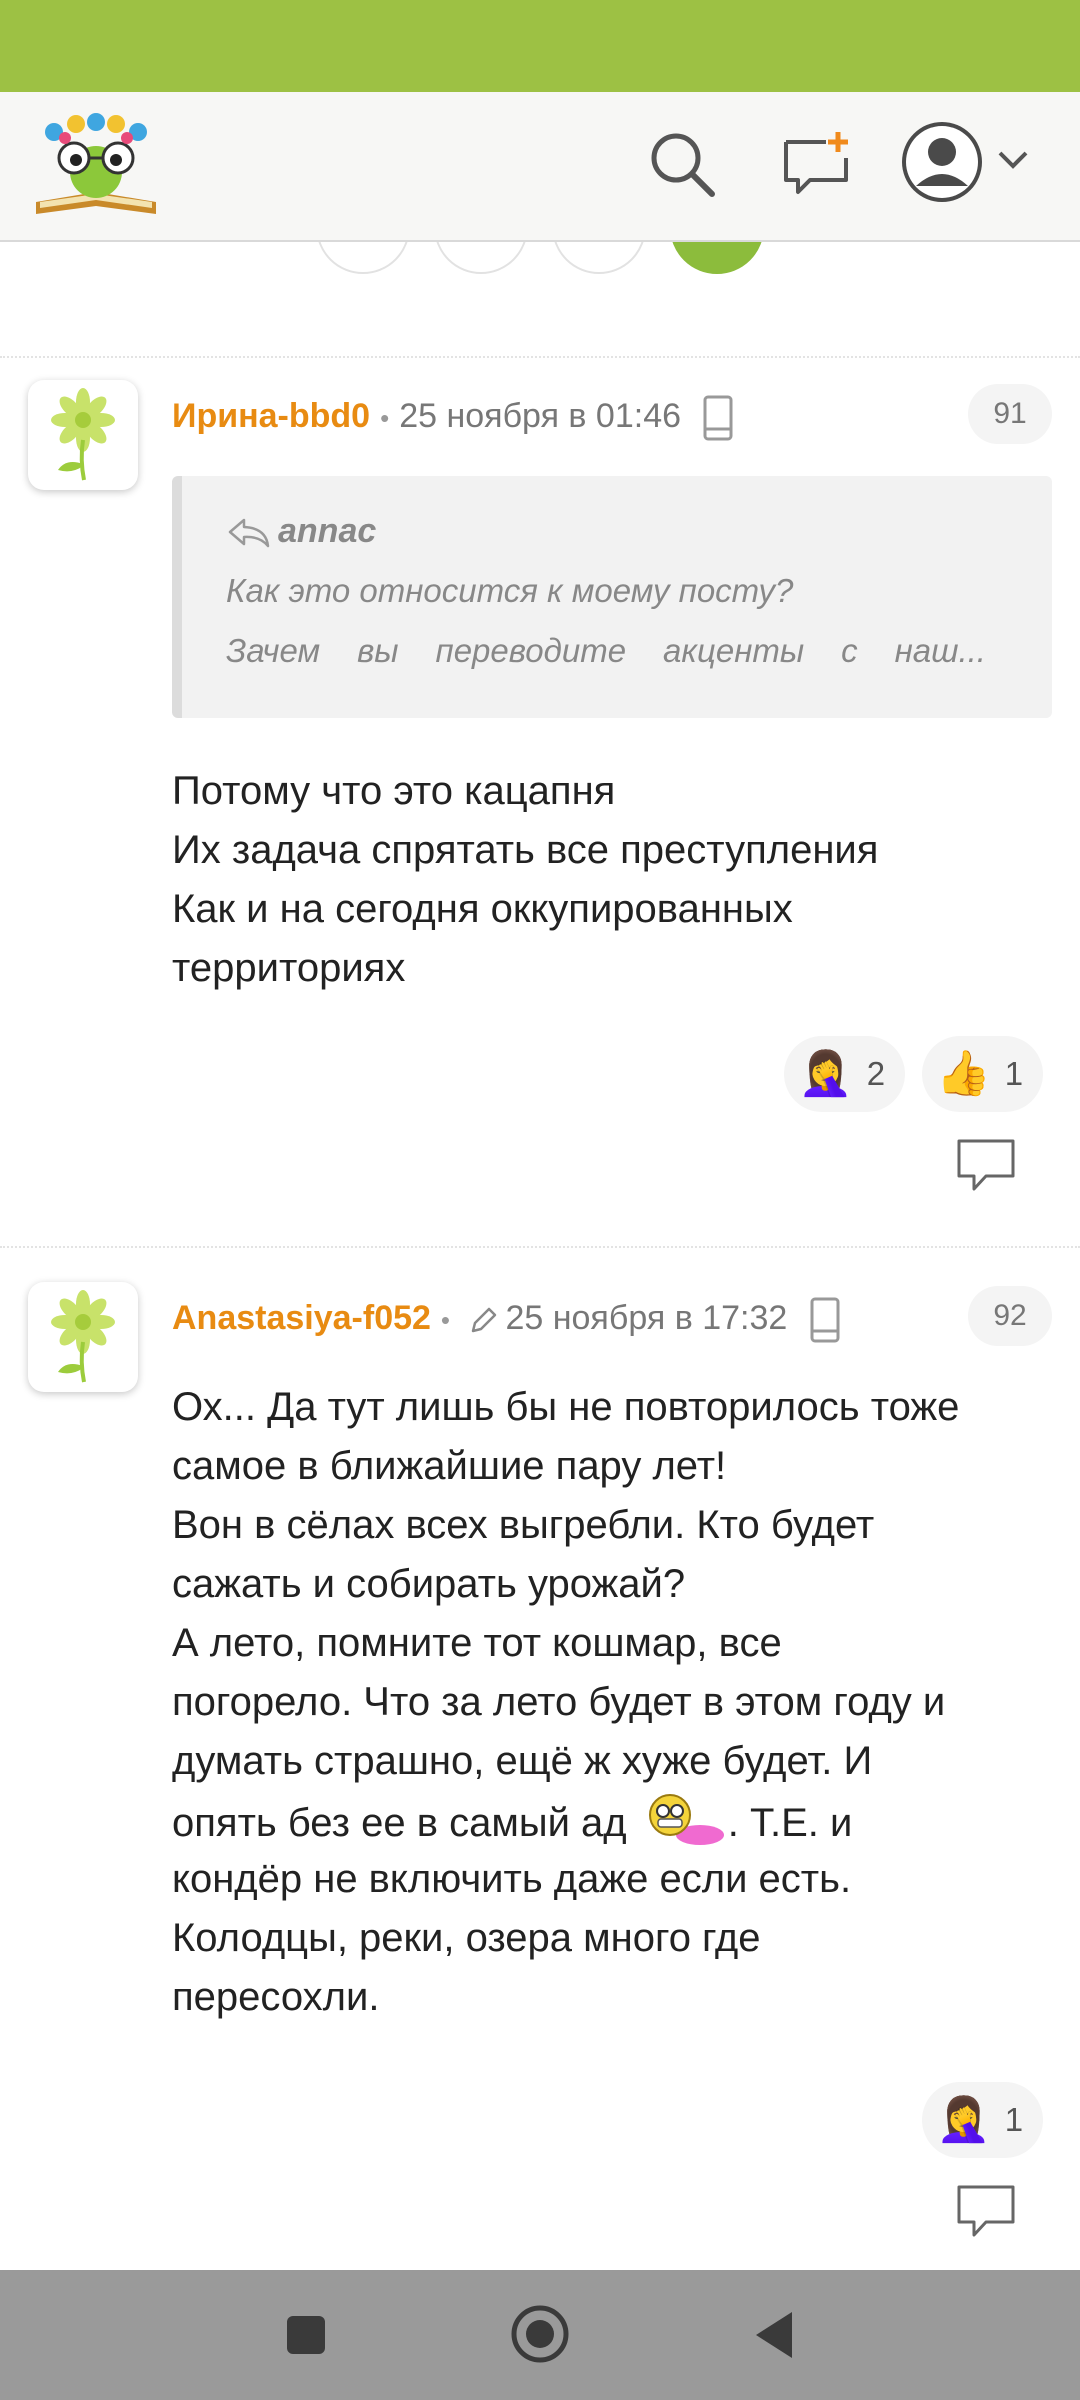  What do you see at coordinates (466, 1938) in the screenshot?
I see `comment-line: Колодцы, реки, озера много где` at bounding box center [466, 1938].